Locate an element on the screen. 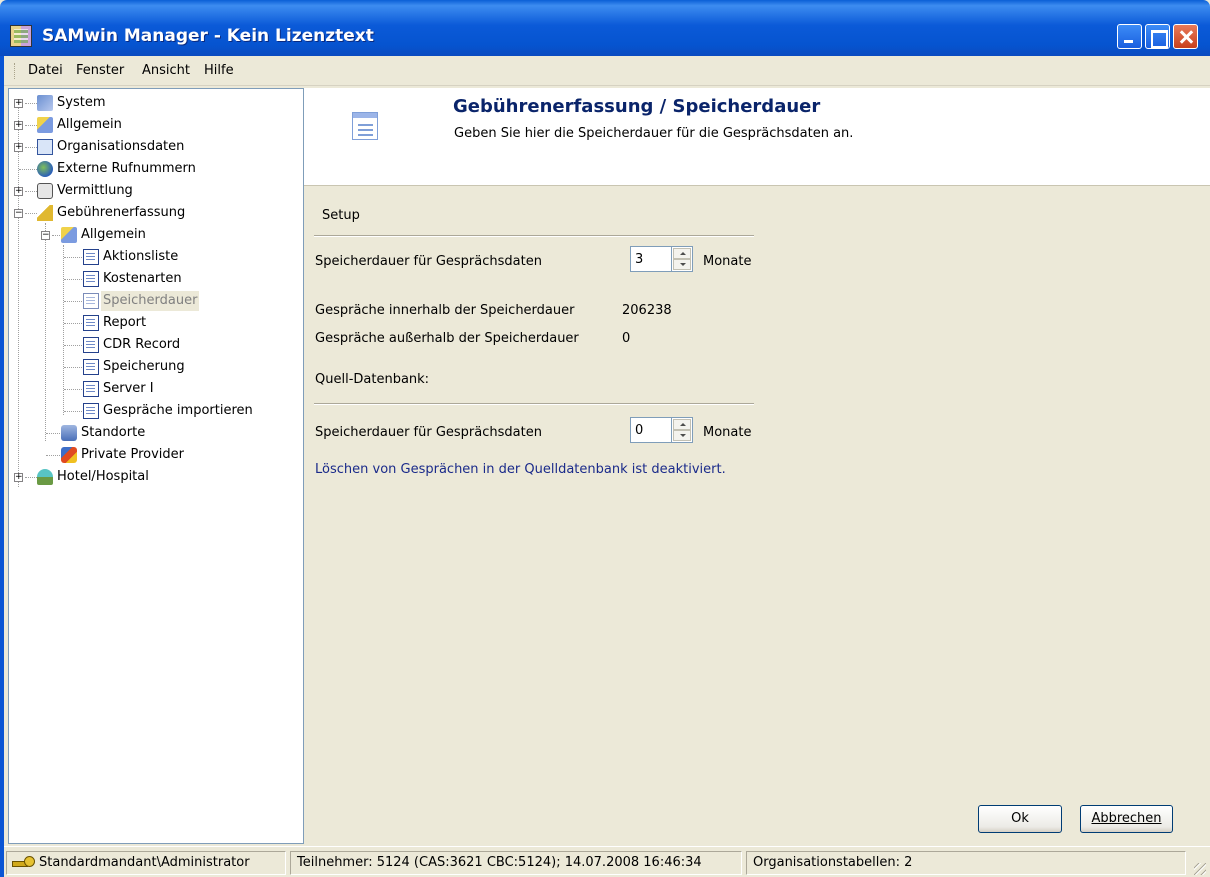 This screenshot has width=1210, height=877. spinner-buttons is located at coordinates (682, 259).